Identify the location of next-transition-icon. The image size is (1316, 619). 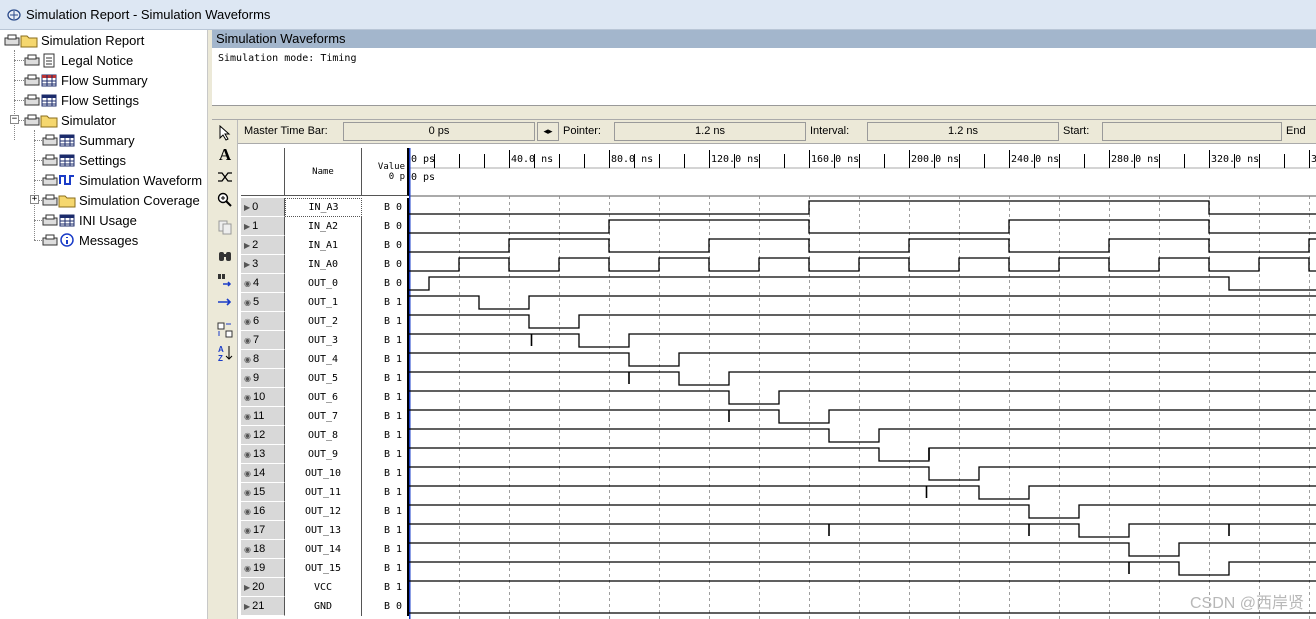
(225, 302).